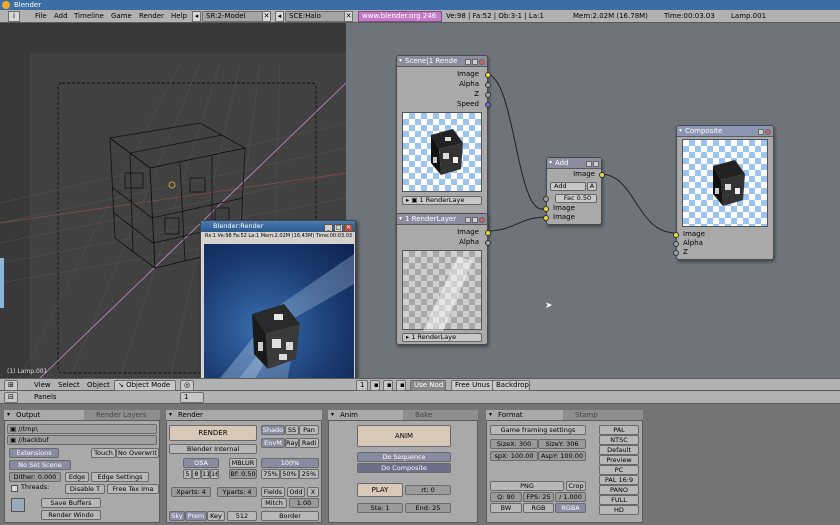 The image size is (840, 525). What do you see at coordinates (313, 492) in the screenshot?
I see `x-toggle: X` at bounding box center [313, 492].